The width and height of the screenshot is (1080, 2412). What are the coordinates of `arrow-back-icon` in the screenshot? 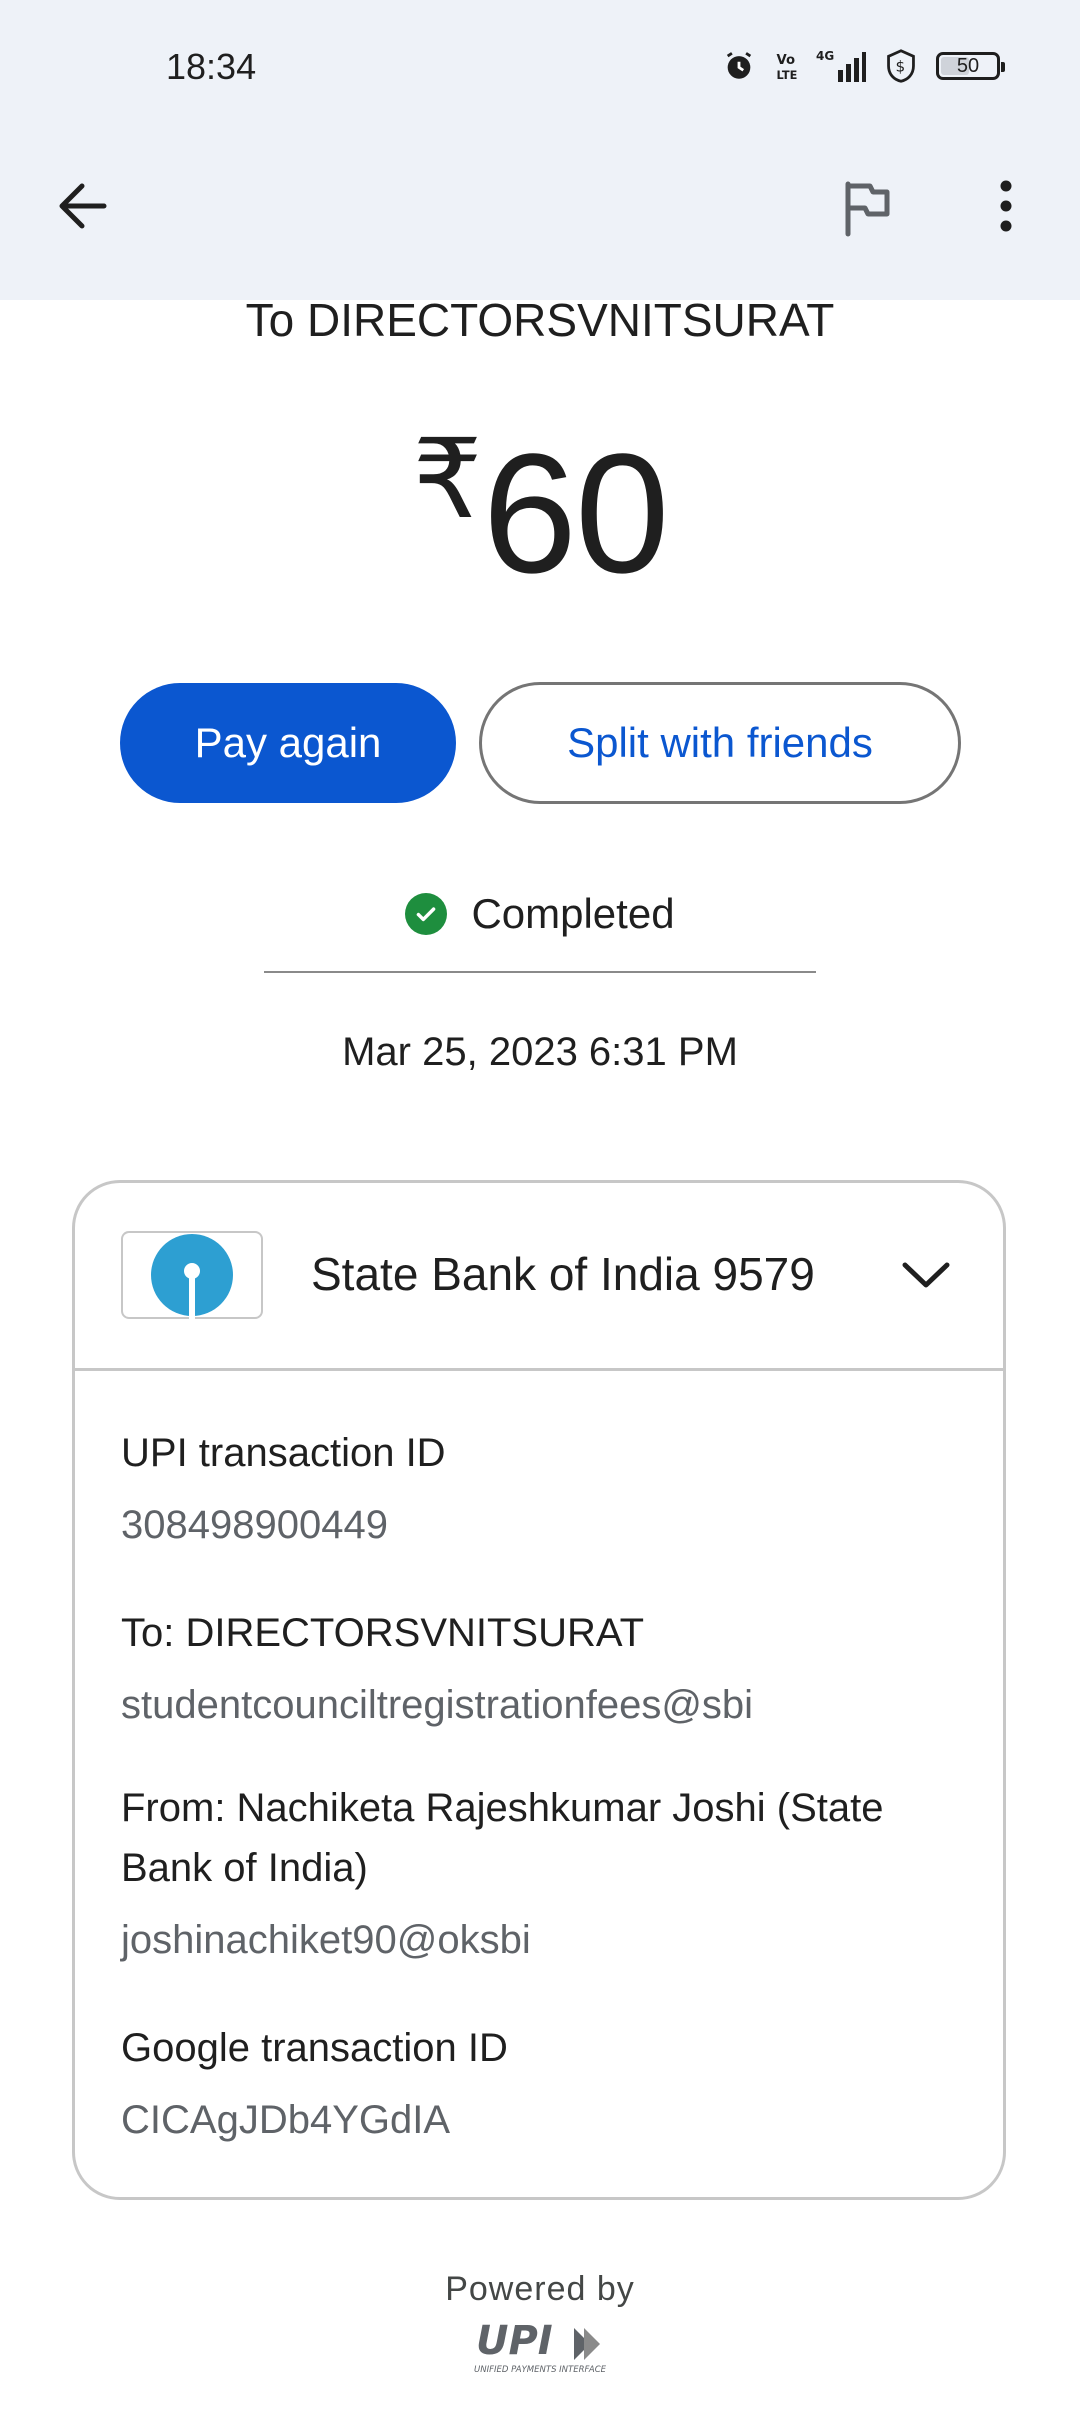 It's located at (83, 206).